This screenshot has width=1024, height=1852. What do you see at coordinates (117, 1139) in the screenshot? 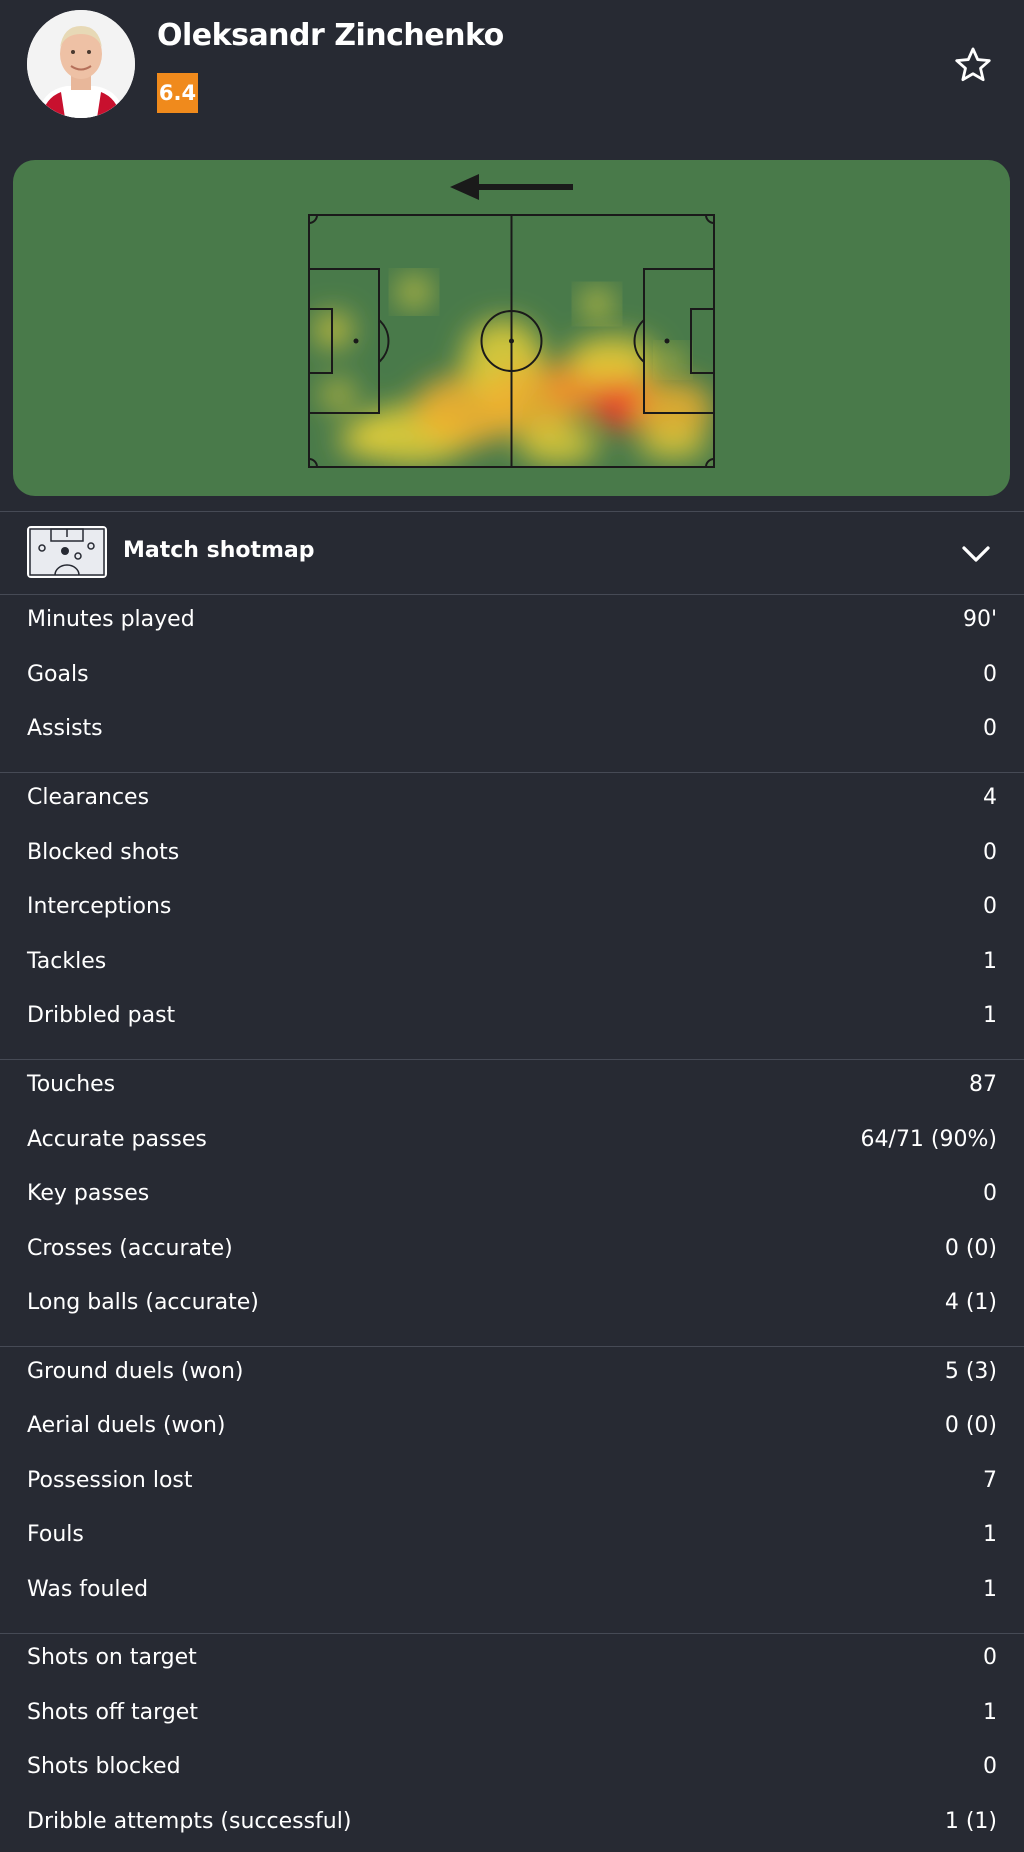
I see `stat-label: Accurate passes` at bounding box center [117, 1139].